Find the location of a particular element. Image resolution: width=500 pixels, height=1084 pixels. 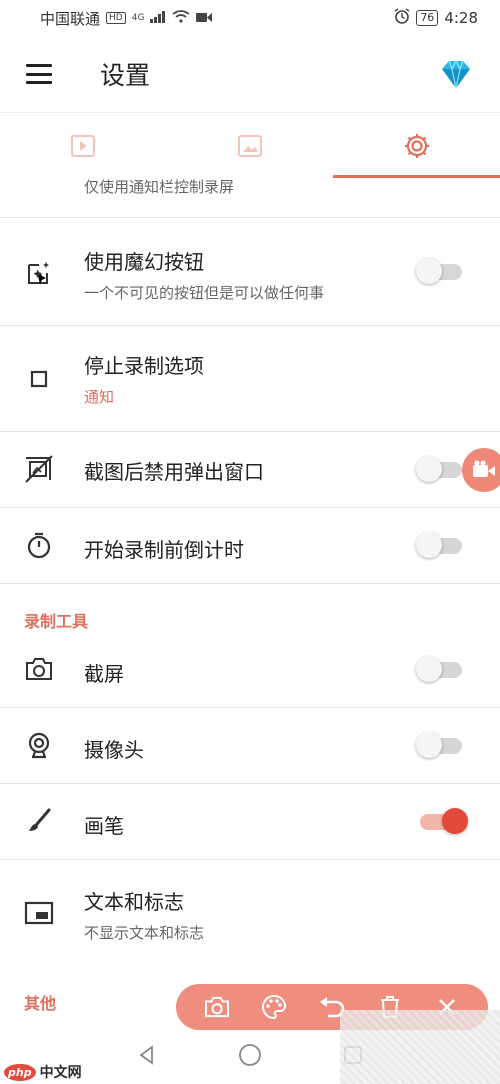

image-icon is located at coordinates (250, 145).